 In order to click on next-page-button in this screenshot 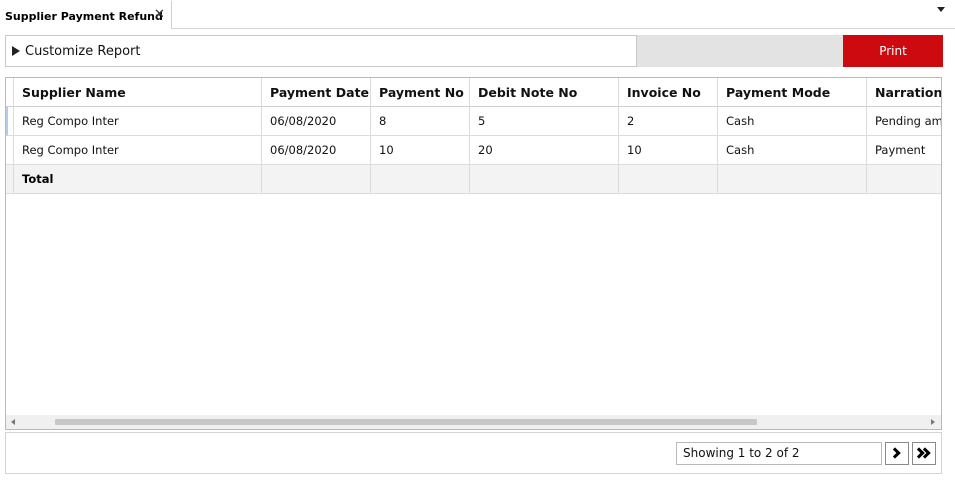, I will do `click(897, 453)`.